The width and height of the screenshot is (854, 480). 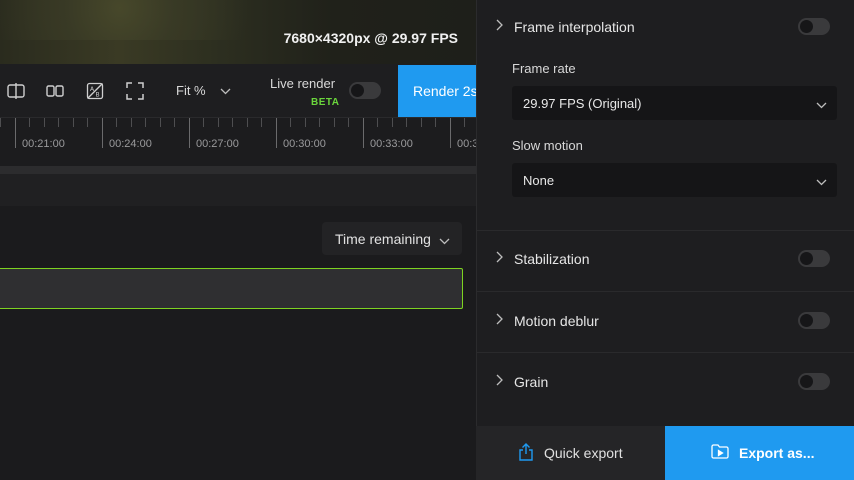 What do you see at coordinates (383, 239) in the screenshot?
I see `time-remaining-label: Time remaining` at bounding box center [383, 239].